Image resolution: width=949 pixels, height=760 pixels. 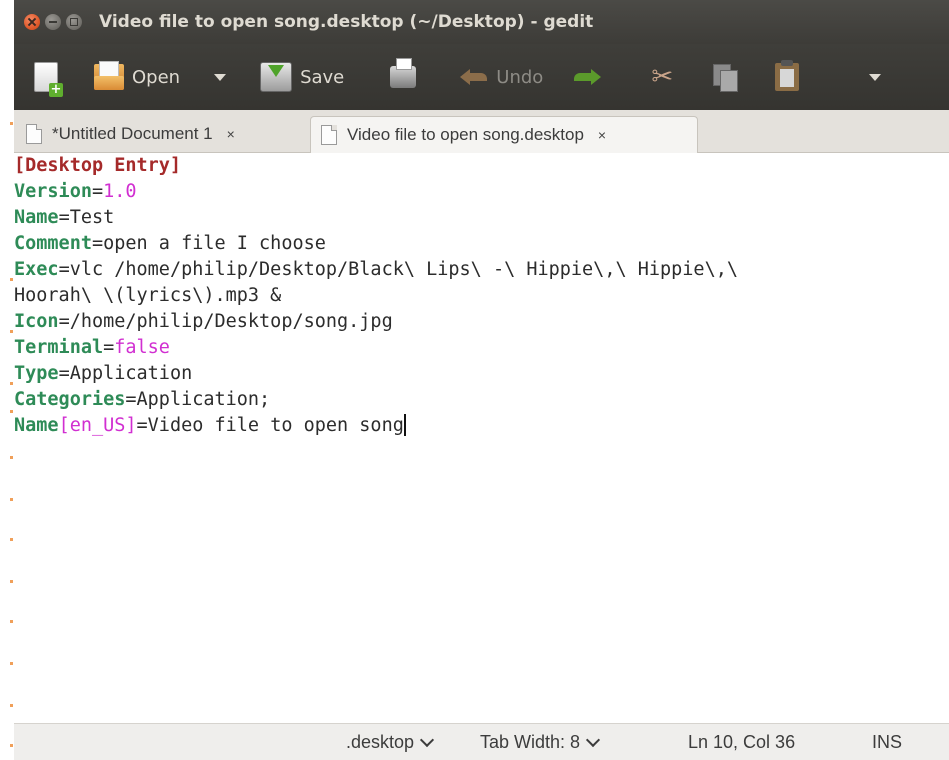 I want to click on print-button, so click(x=403, y=77).